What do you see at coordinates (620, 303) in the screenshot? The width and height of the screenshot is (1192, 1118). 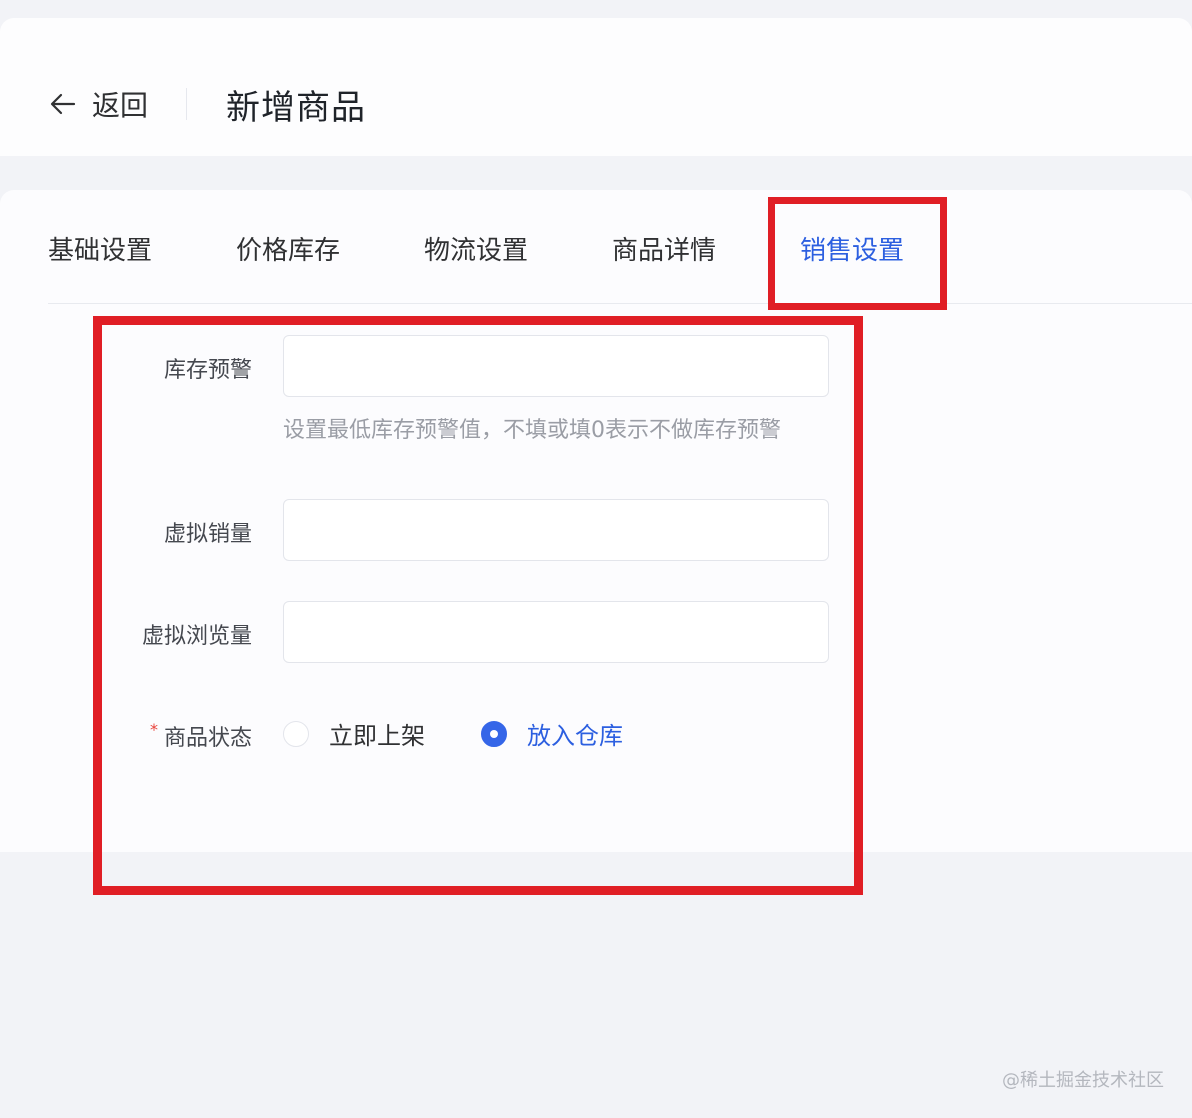 I see `tabs-underline` at bounding box center [620, 303].